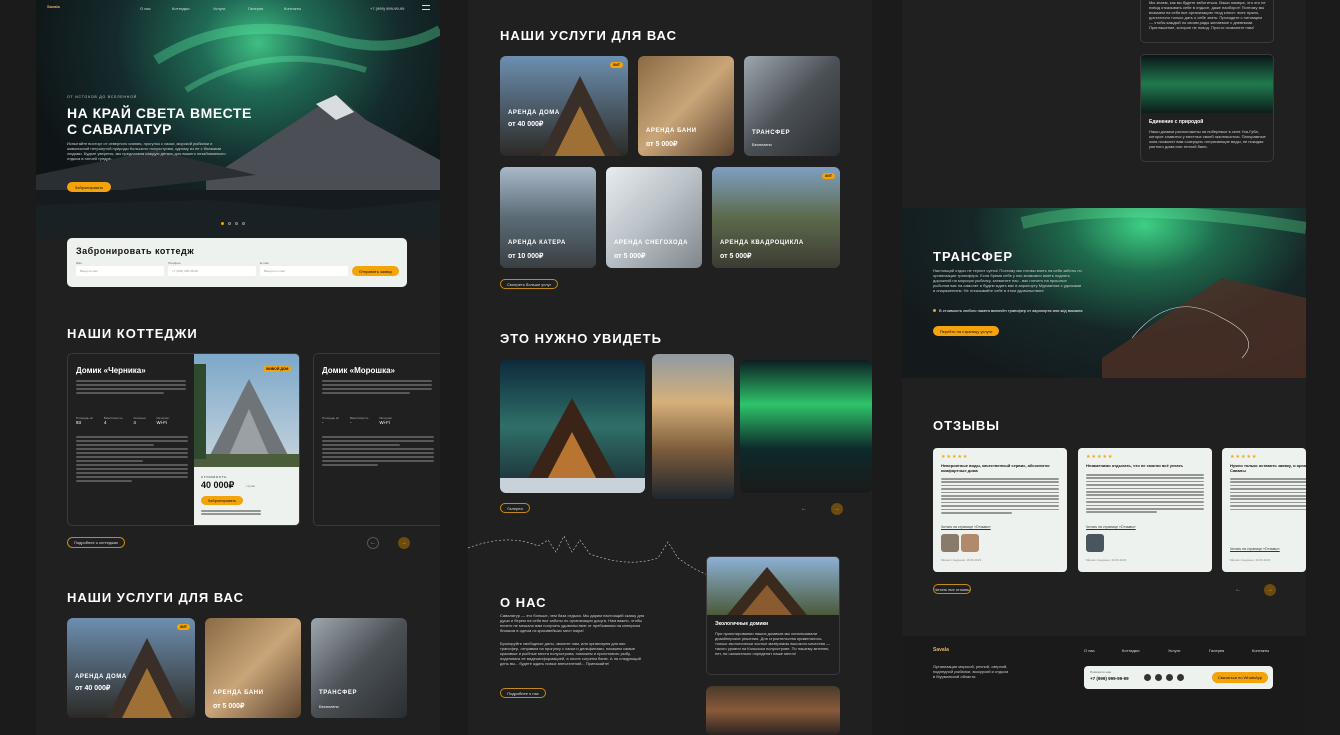  I want to click on header-phone: +7 (999) 999-99-99, so click(387, 8).